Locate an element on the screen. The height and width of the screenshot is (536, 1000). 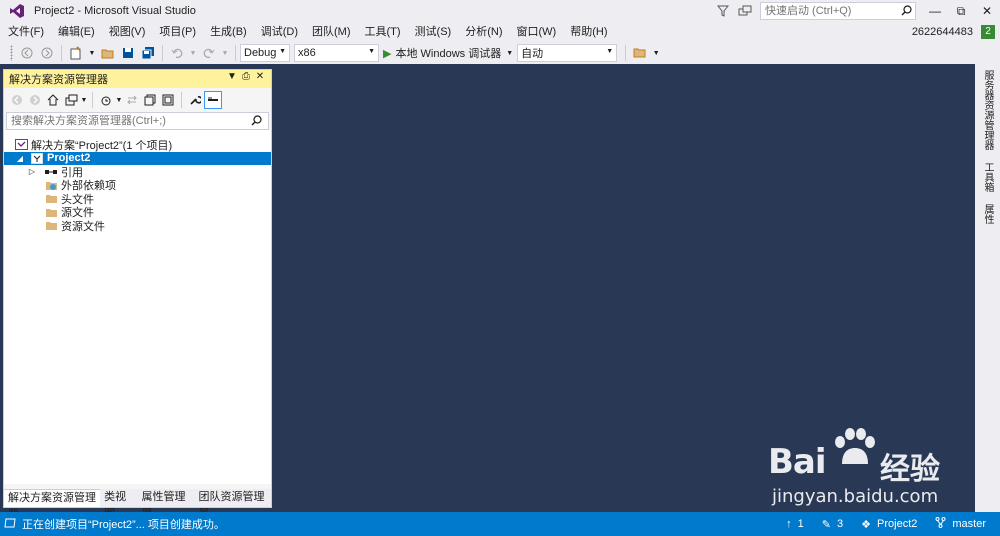
menu-test: 测试(S) is located at coordinates (433, 32).